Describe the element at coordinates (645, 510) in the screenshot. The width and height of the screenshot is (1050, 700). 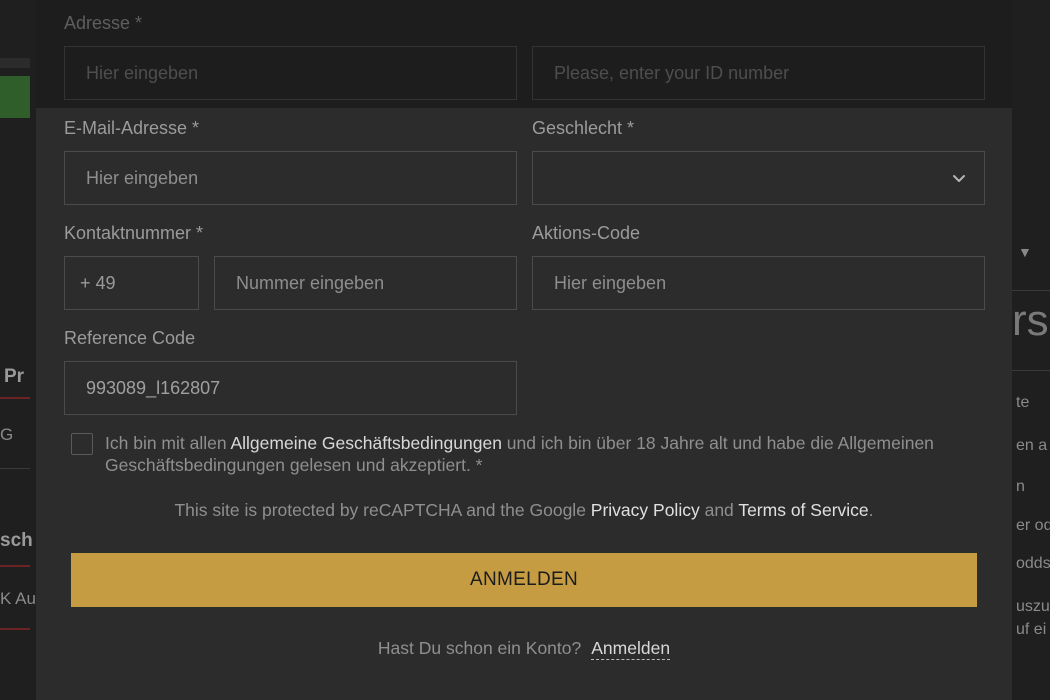
I see `privacy-policy-link: Privacy Policy` at that location.